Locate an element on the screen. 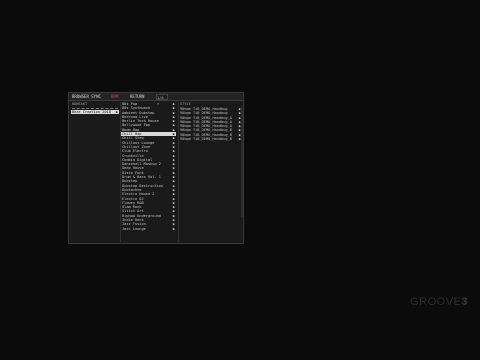 Image resolution: width=480 pixels, height=360 pixels. watermark-word: GROOVE is located at coordinates (436, 302).